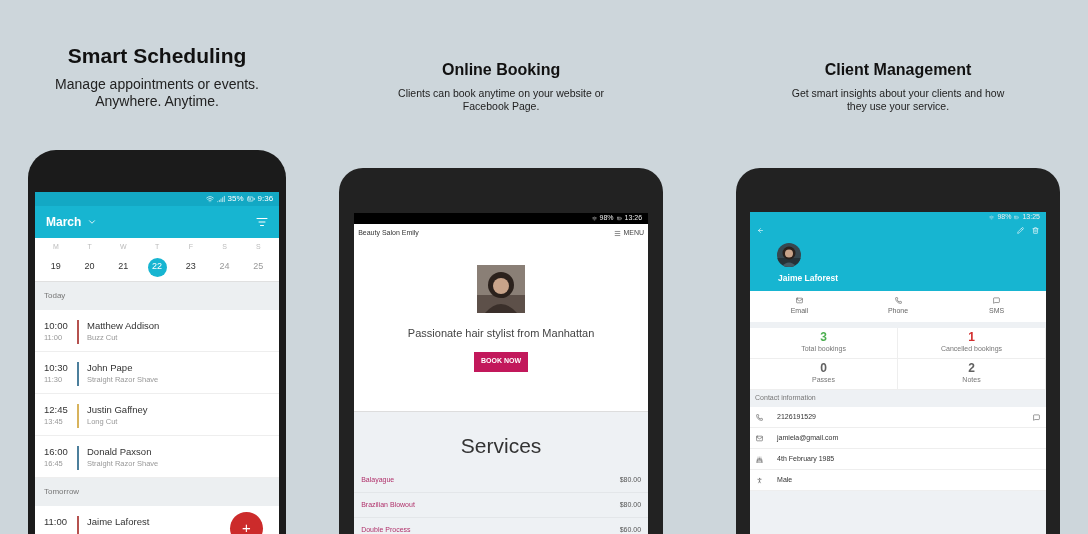  I want to click on start-time: 10:30, so click(56, 368).